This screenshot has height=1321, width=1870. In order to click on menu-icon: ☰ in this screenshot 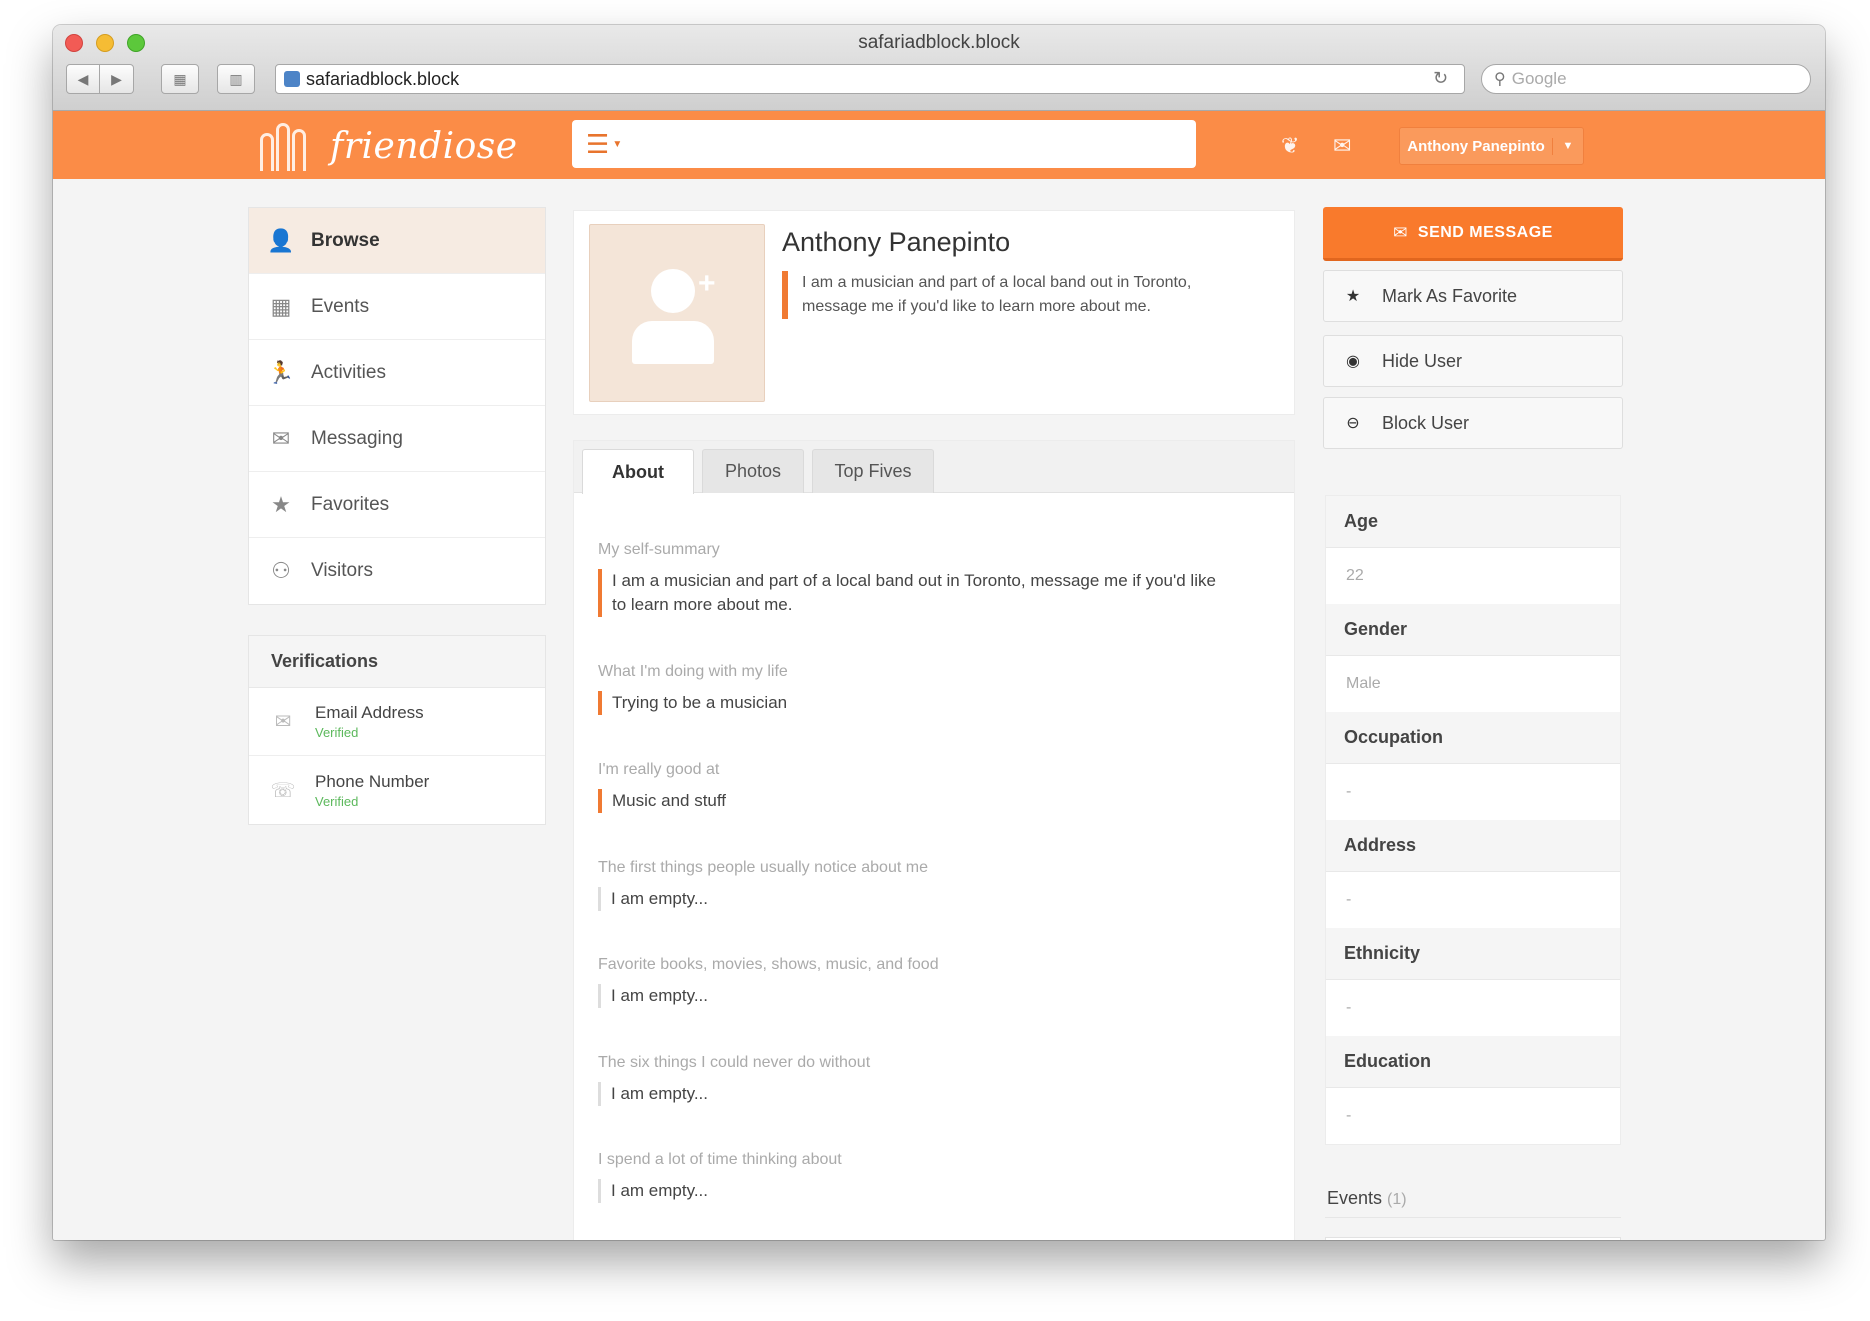, I will do `click(597, 144)`.